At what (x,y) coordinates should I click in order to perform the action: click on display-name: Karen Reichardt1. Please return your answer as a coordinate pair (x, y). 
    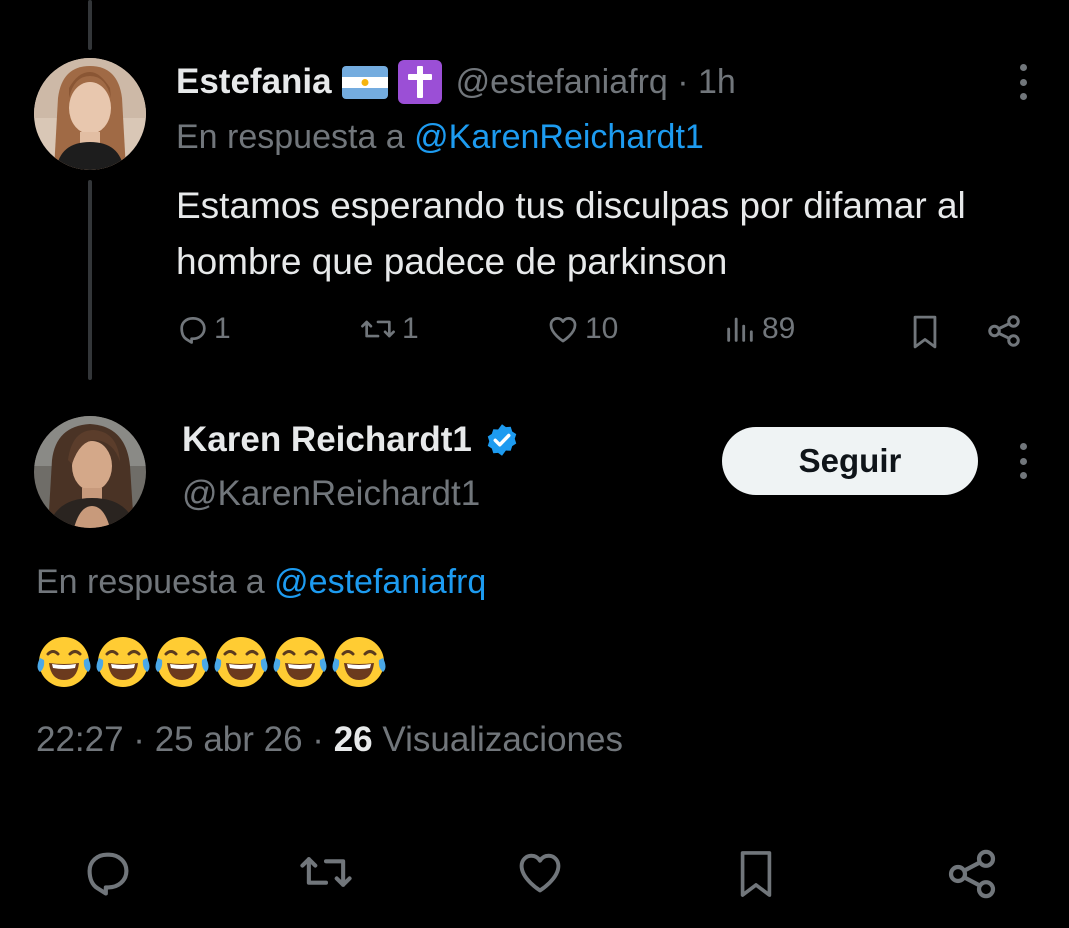
    Looking at the image, I should click on (327, 440).